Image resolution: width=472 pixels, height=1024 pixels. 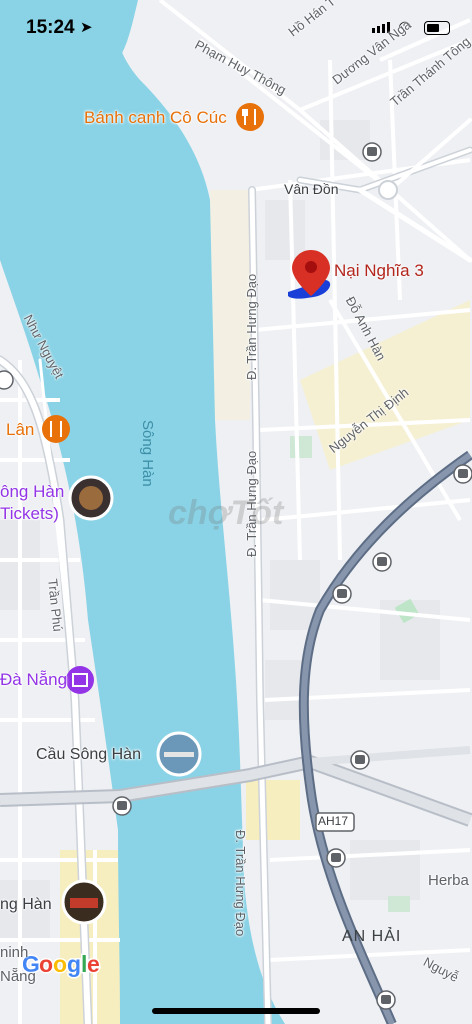 What do you see at coordinates (240, 883) in the screenshot?
I see `street-label-tran-hung-dao-3: Đ. Trần Hưng Đạo` at bounding box center [240, 883].